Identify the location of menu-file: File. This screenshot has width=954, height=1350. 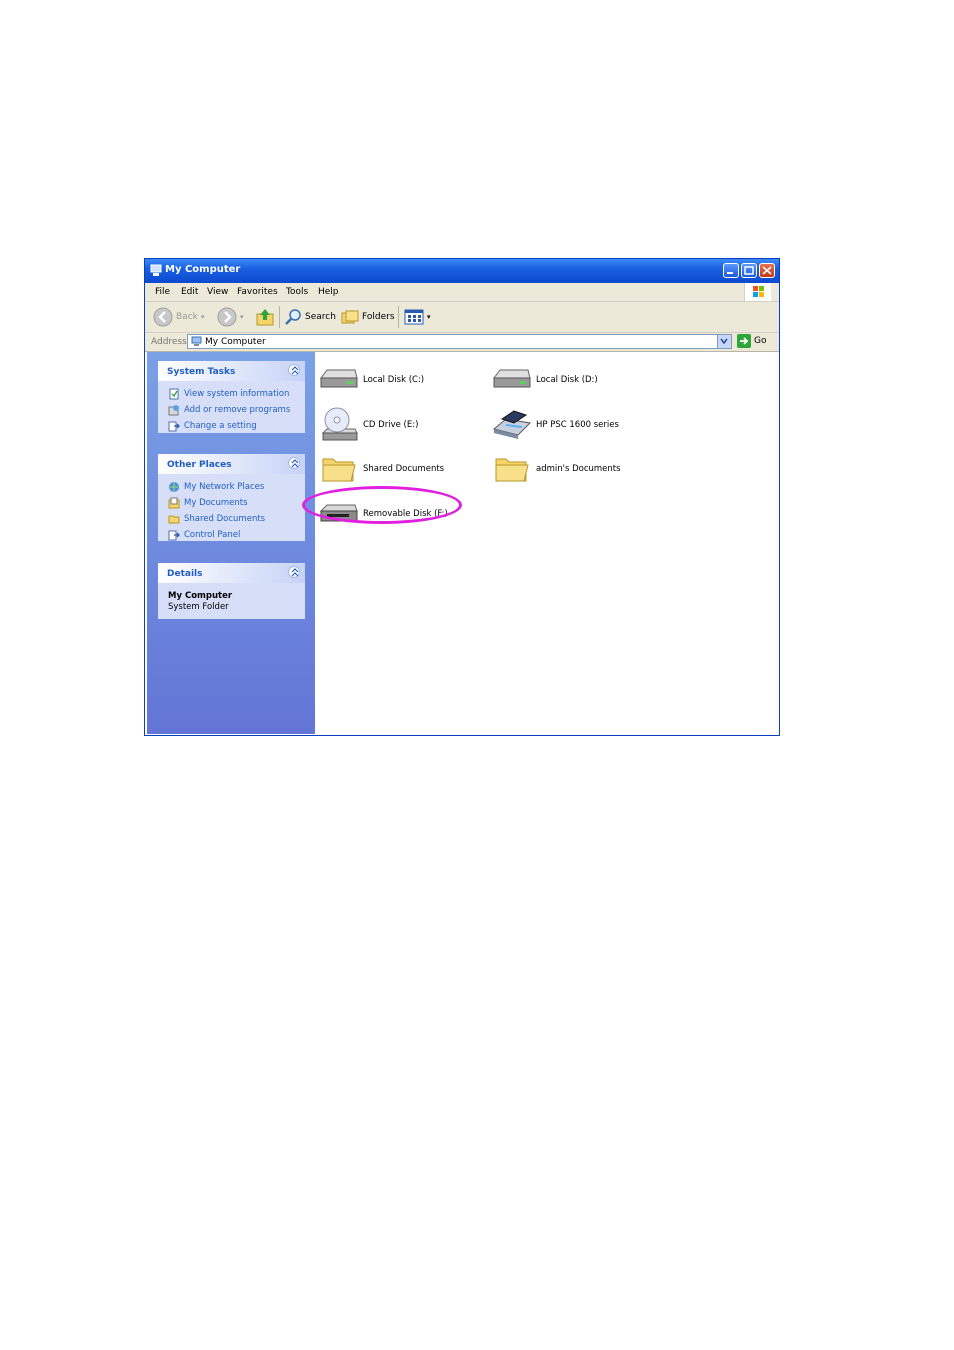
(162, 292).